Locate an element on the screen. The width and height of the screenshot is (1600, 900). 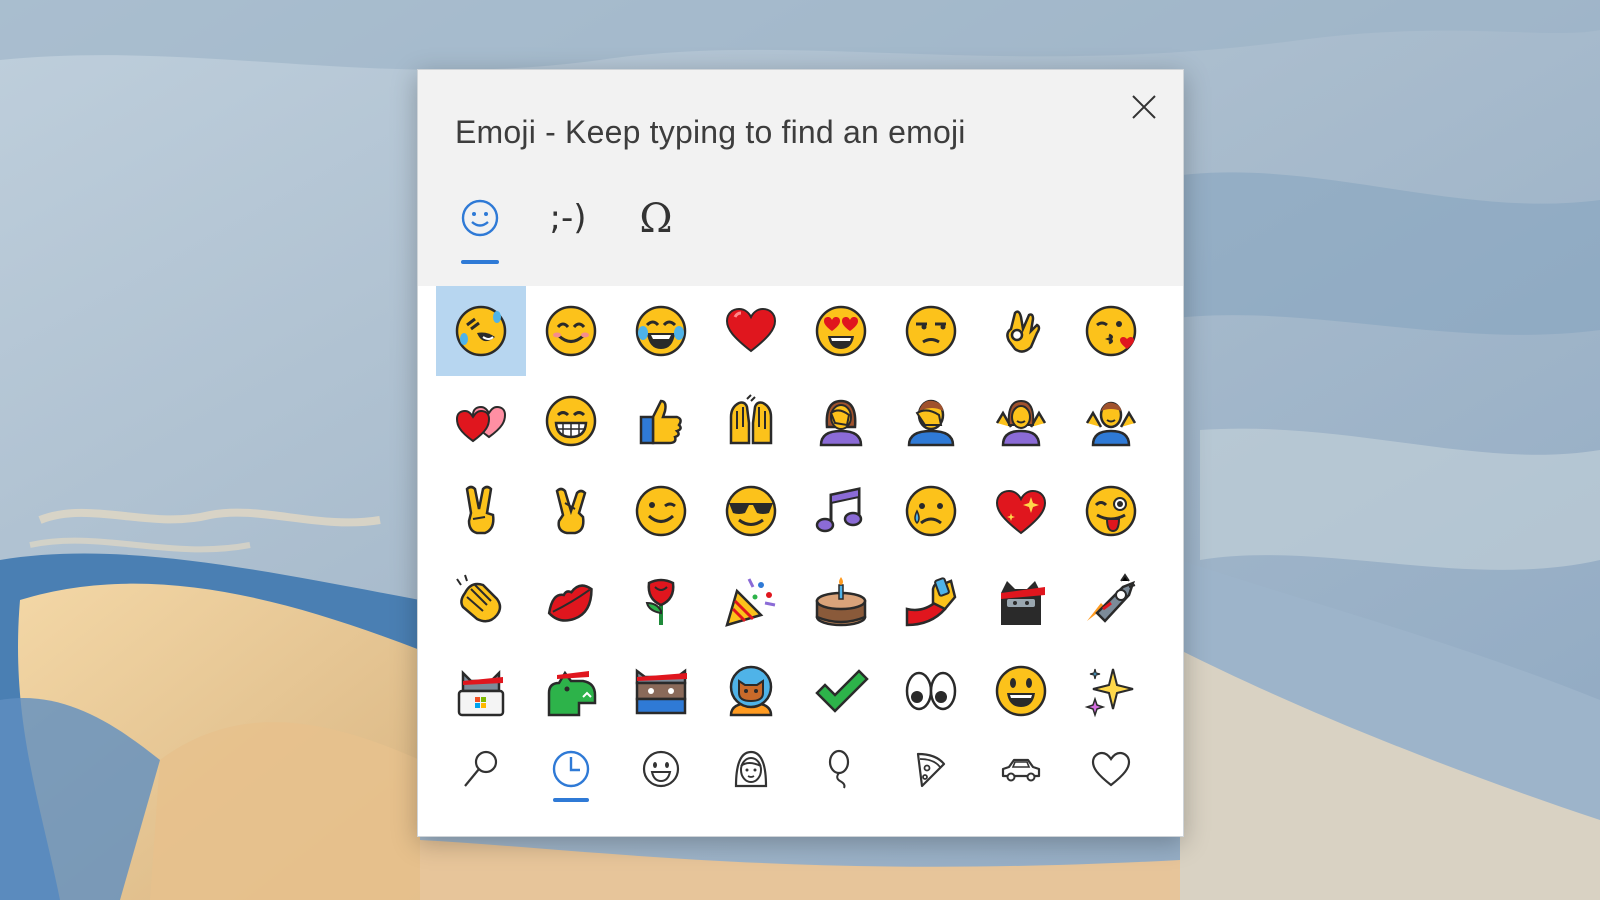
emoji-stack-cat is located at coordinates (661, 691).